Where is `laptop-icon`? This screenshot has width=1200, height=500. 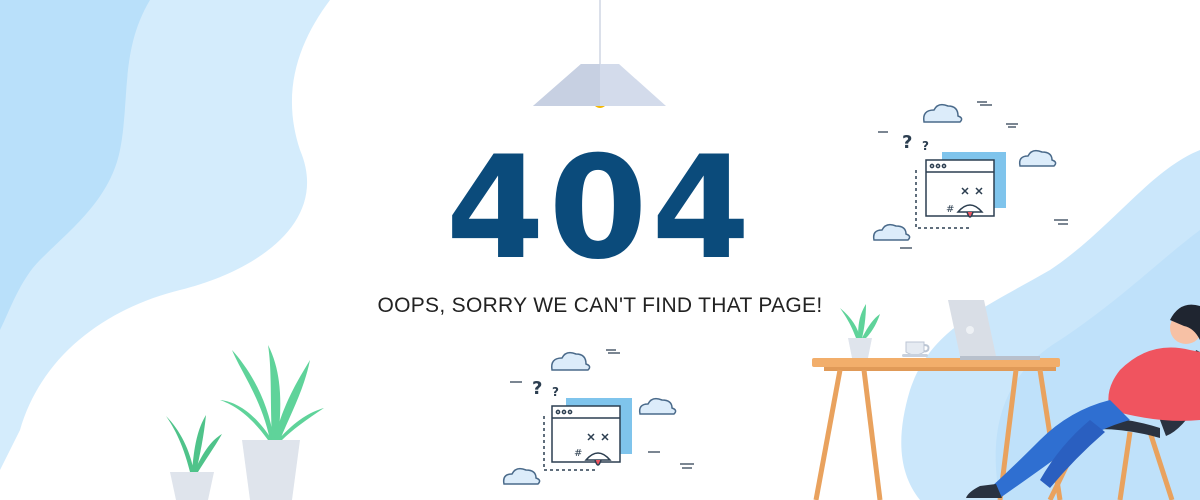
laptop-icon is located at coordinates (994, 330).